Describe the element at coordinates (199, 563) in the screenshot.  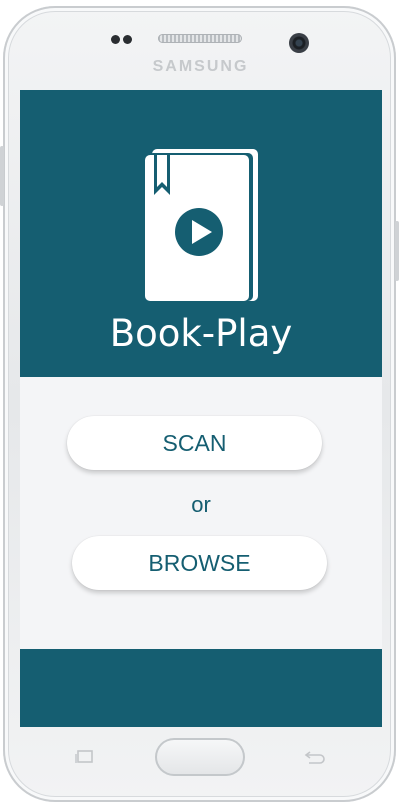
I see `browse-button: BROWSE` at that location.